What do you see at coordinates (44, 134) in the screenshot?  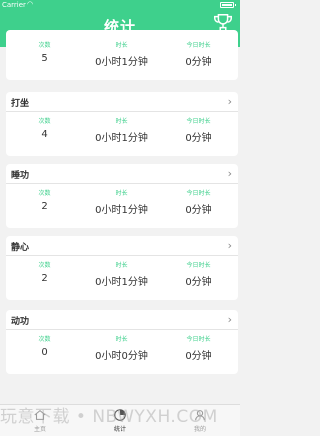 I see `stat-value: 4` at bounding box center [44, 134].